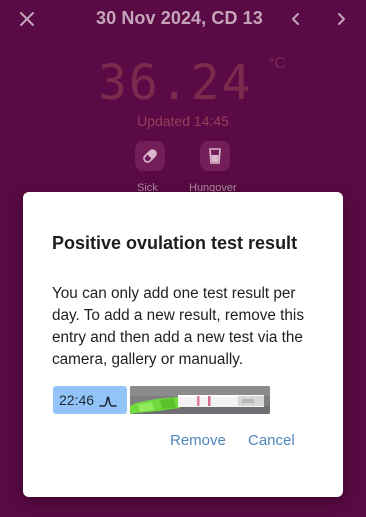 Image resolution: width=366 pixels, height=517 pixels. I want to click on chevron-left-icon, so click(295, 19).